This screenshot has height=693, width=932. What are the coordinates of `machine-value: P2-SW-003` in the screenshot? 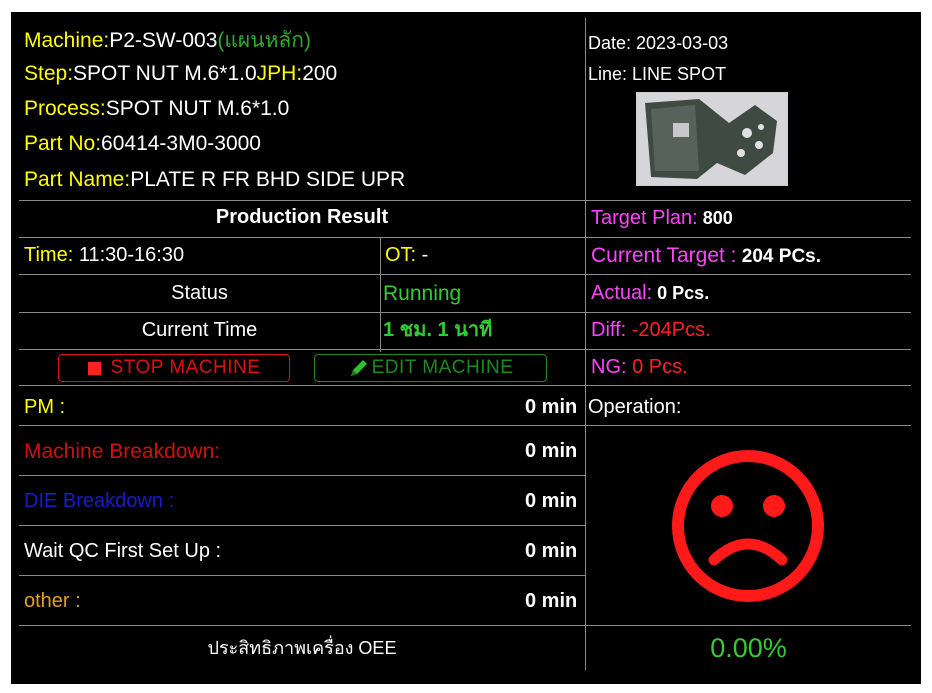 It's located at (163, 40).